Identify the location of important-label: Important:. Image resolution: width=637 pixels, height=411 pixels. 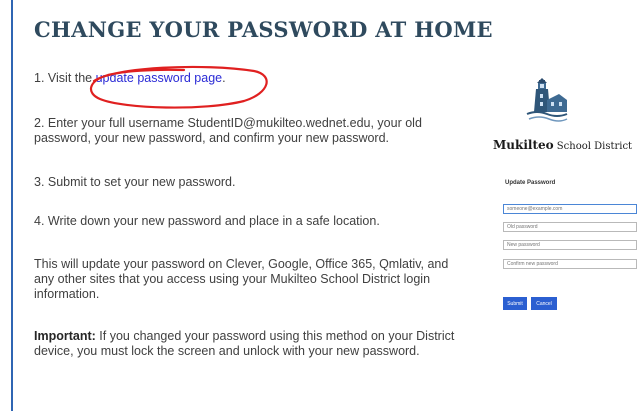
(65, 336).